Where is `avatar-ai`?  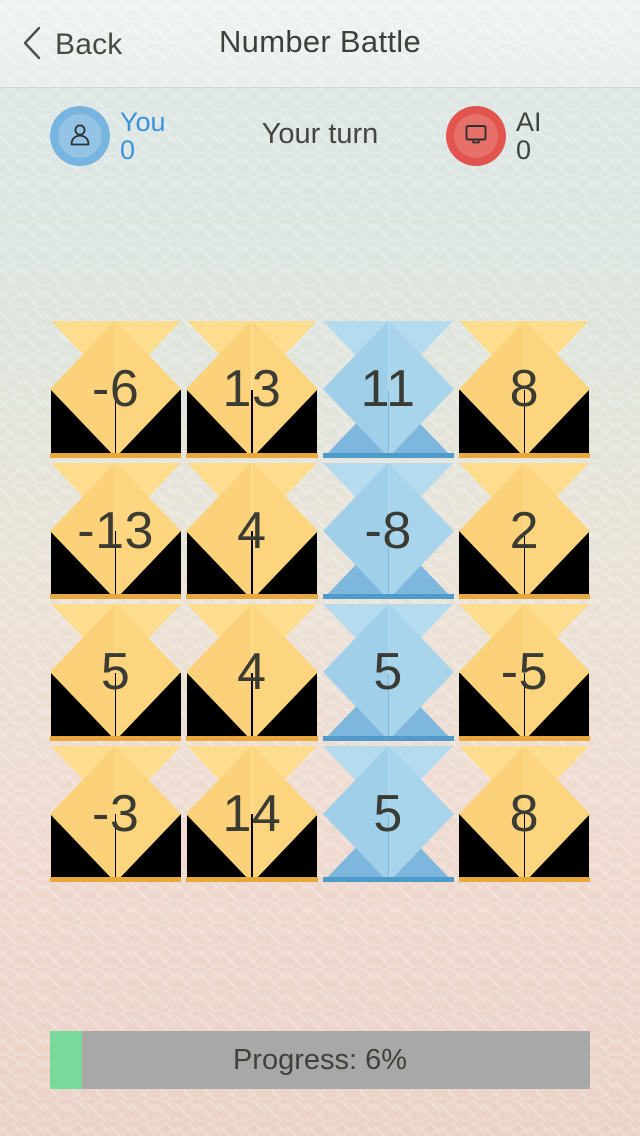
avatar-ai is located at coordinates (476, 136).